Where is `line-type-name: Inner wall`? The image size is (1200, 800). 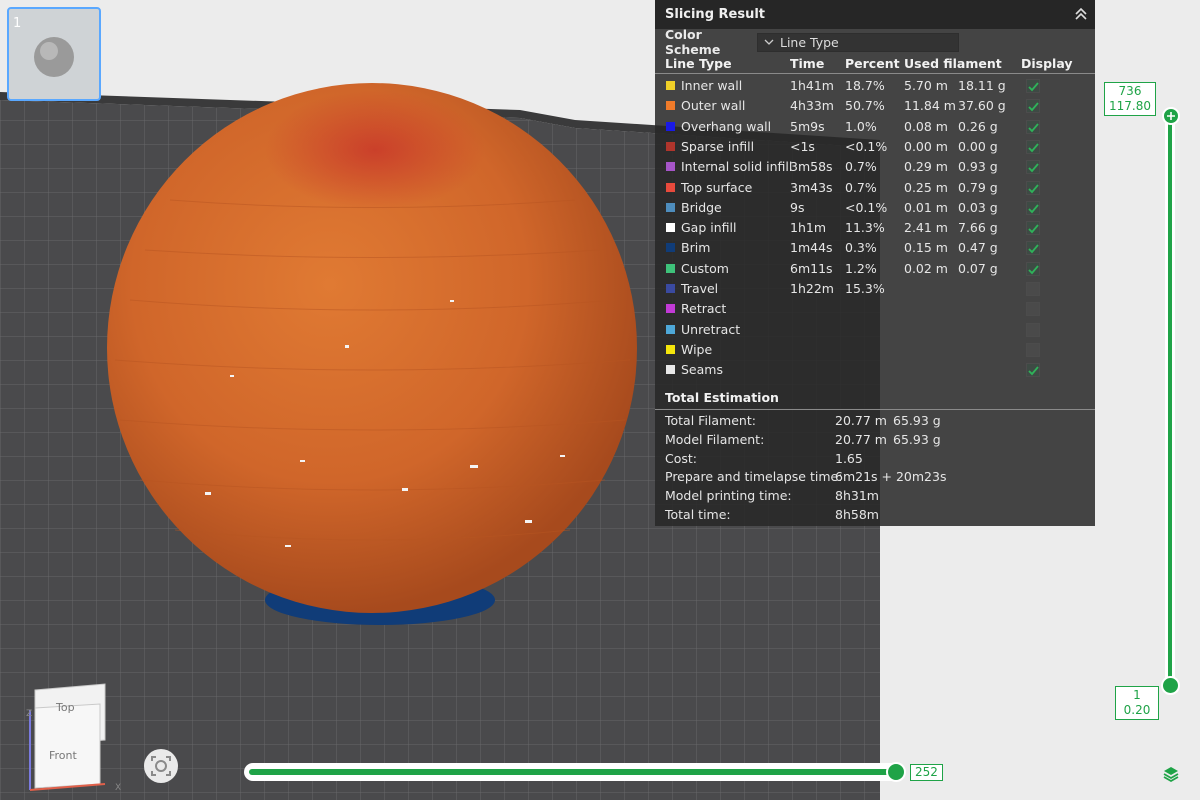
line-type-name: Inner wall is located at coordinates (712, 85).